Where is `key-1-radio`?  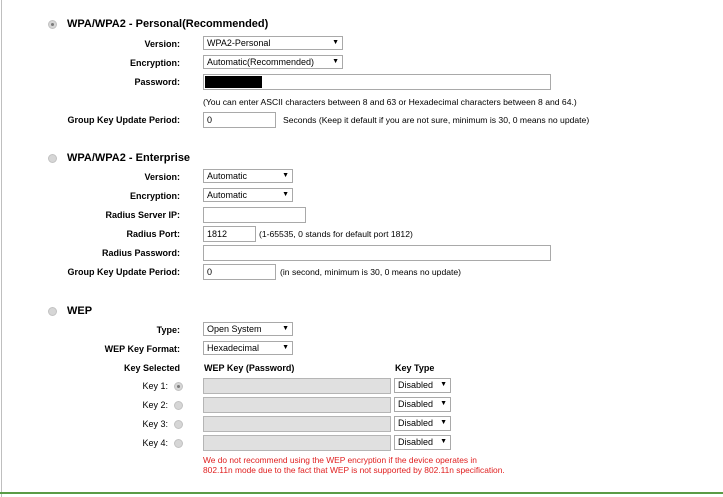
key-1-radio is located at coordinates (178, 386).